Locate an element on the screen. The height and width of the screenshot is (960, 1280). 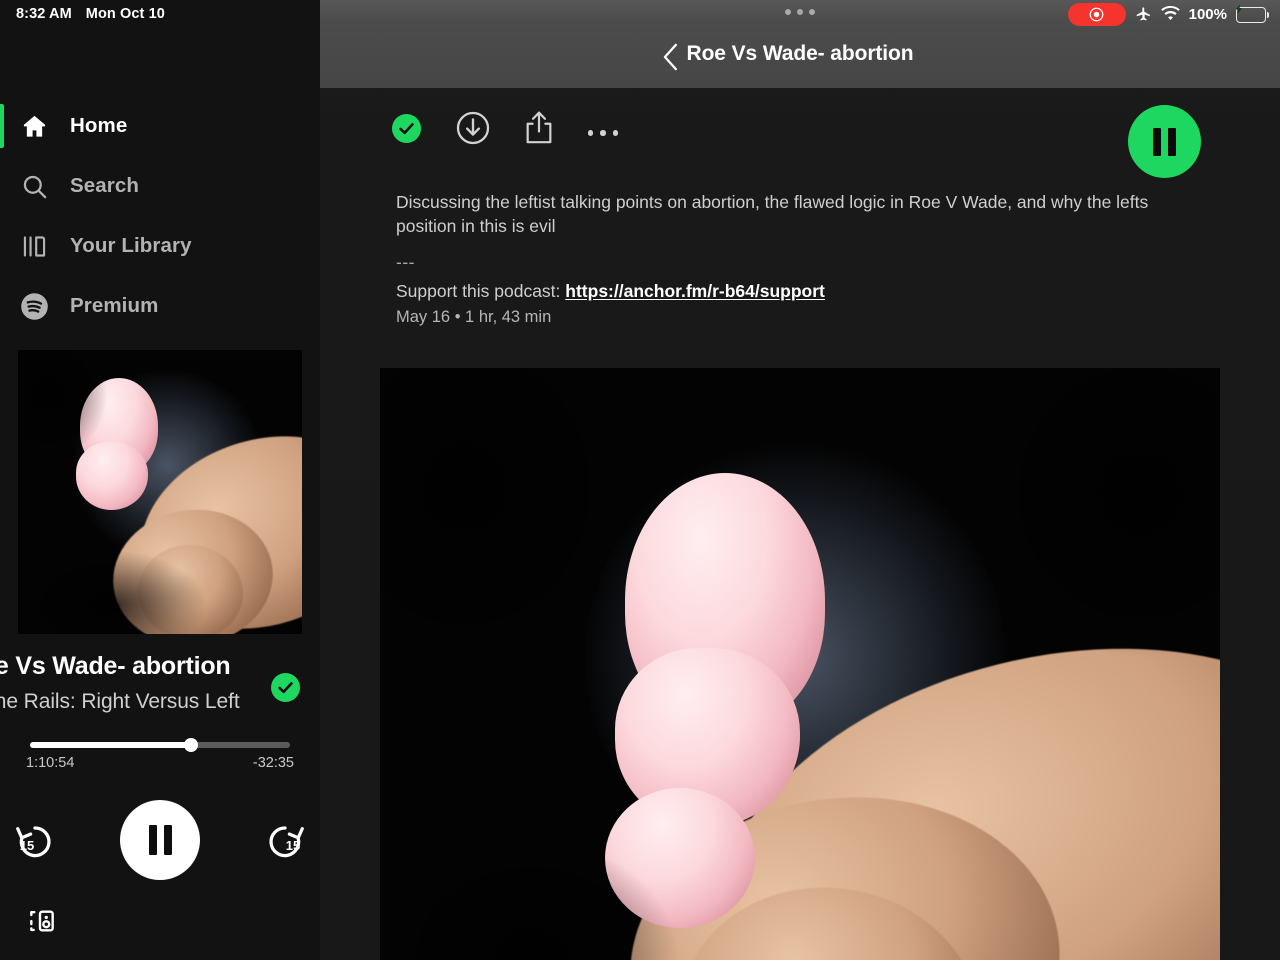
progress-thumb is located at coordinates (191, 745).